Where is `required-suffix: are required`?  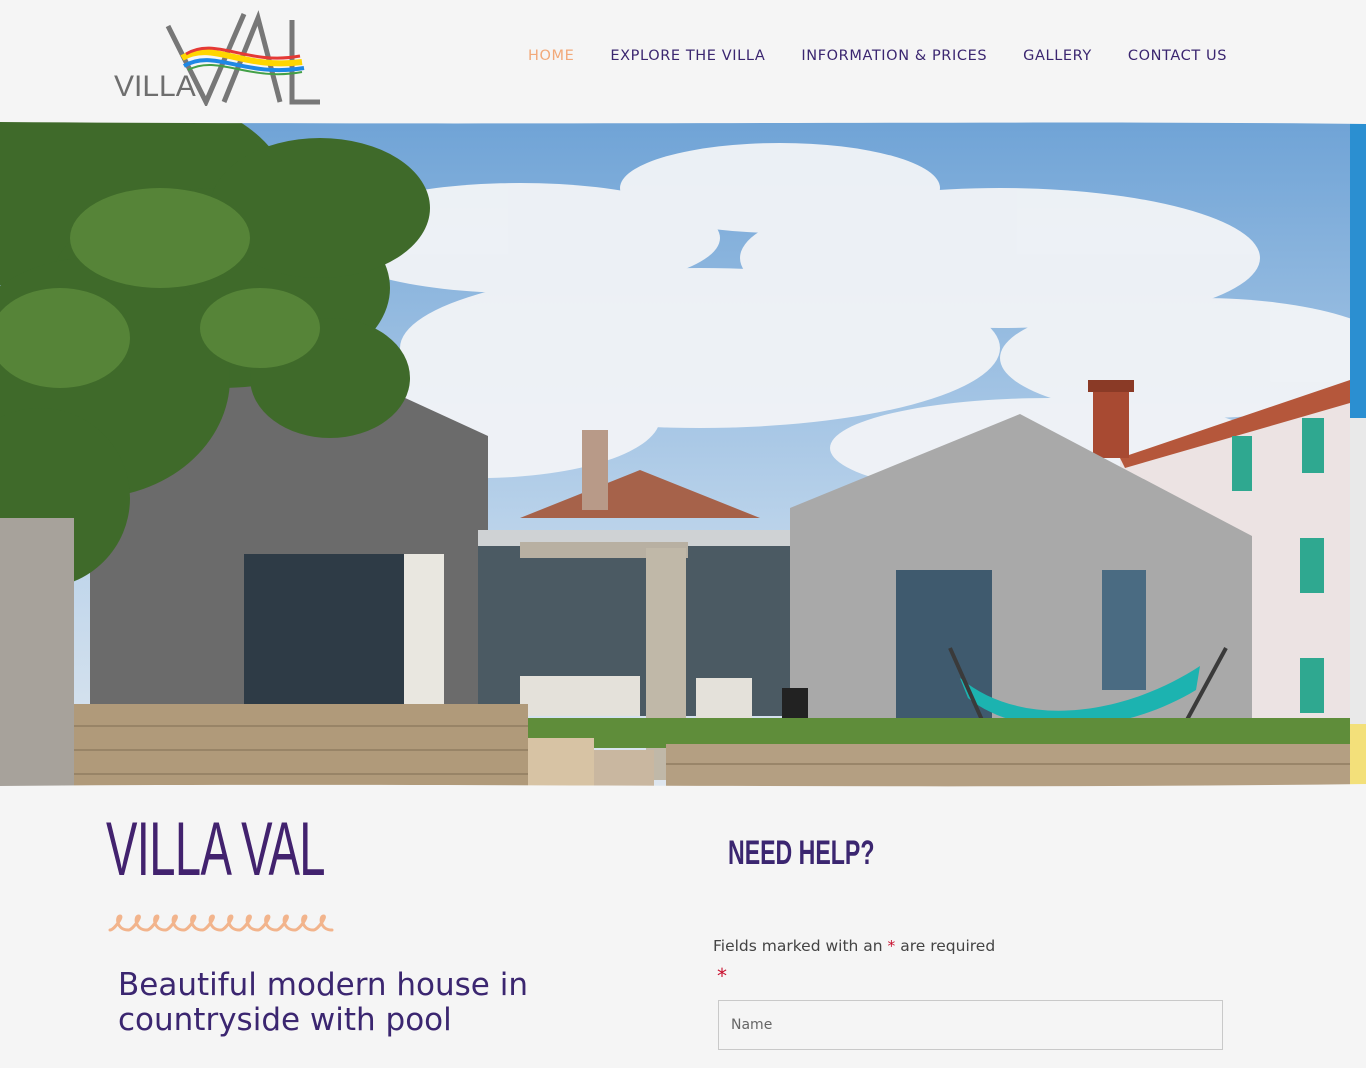 required-suffix: are required is located at coordinates (948, 946).